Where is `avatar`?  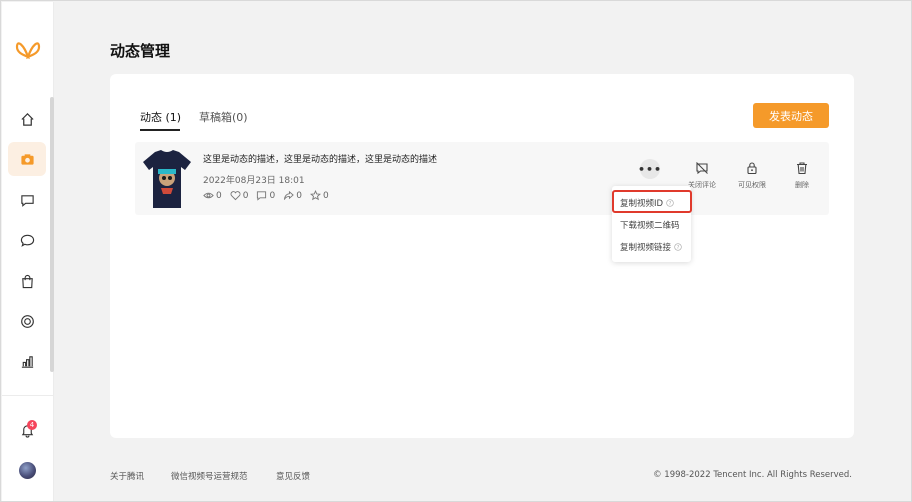 avatar is located at coordinates (27, 470).